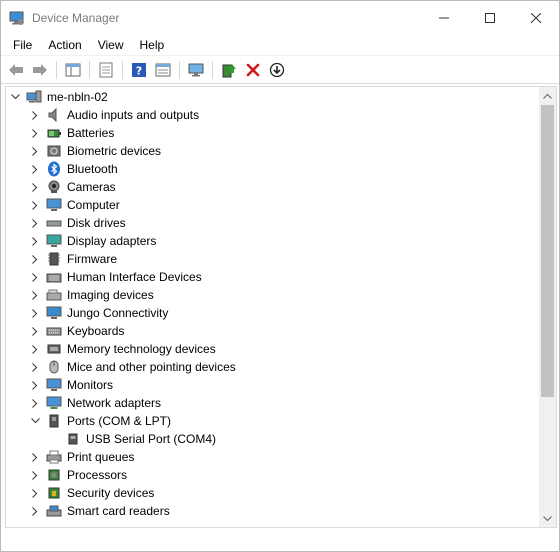 The height and width of the screenshot is (552, 560). I want to click on forward-arrow-icon, so click(40, 69).